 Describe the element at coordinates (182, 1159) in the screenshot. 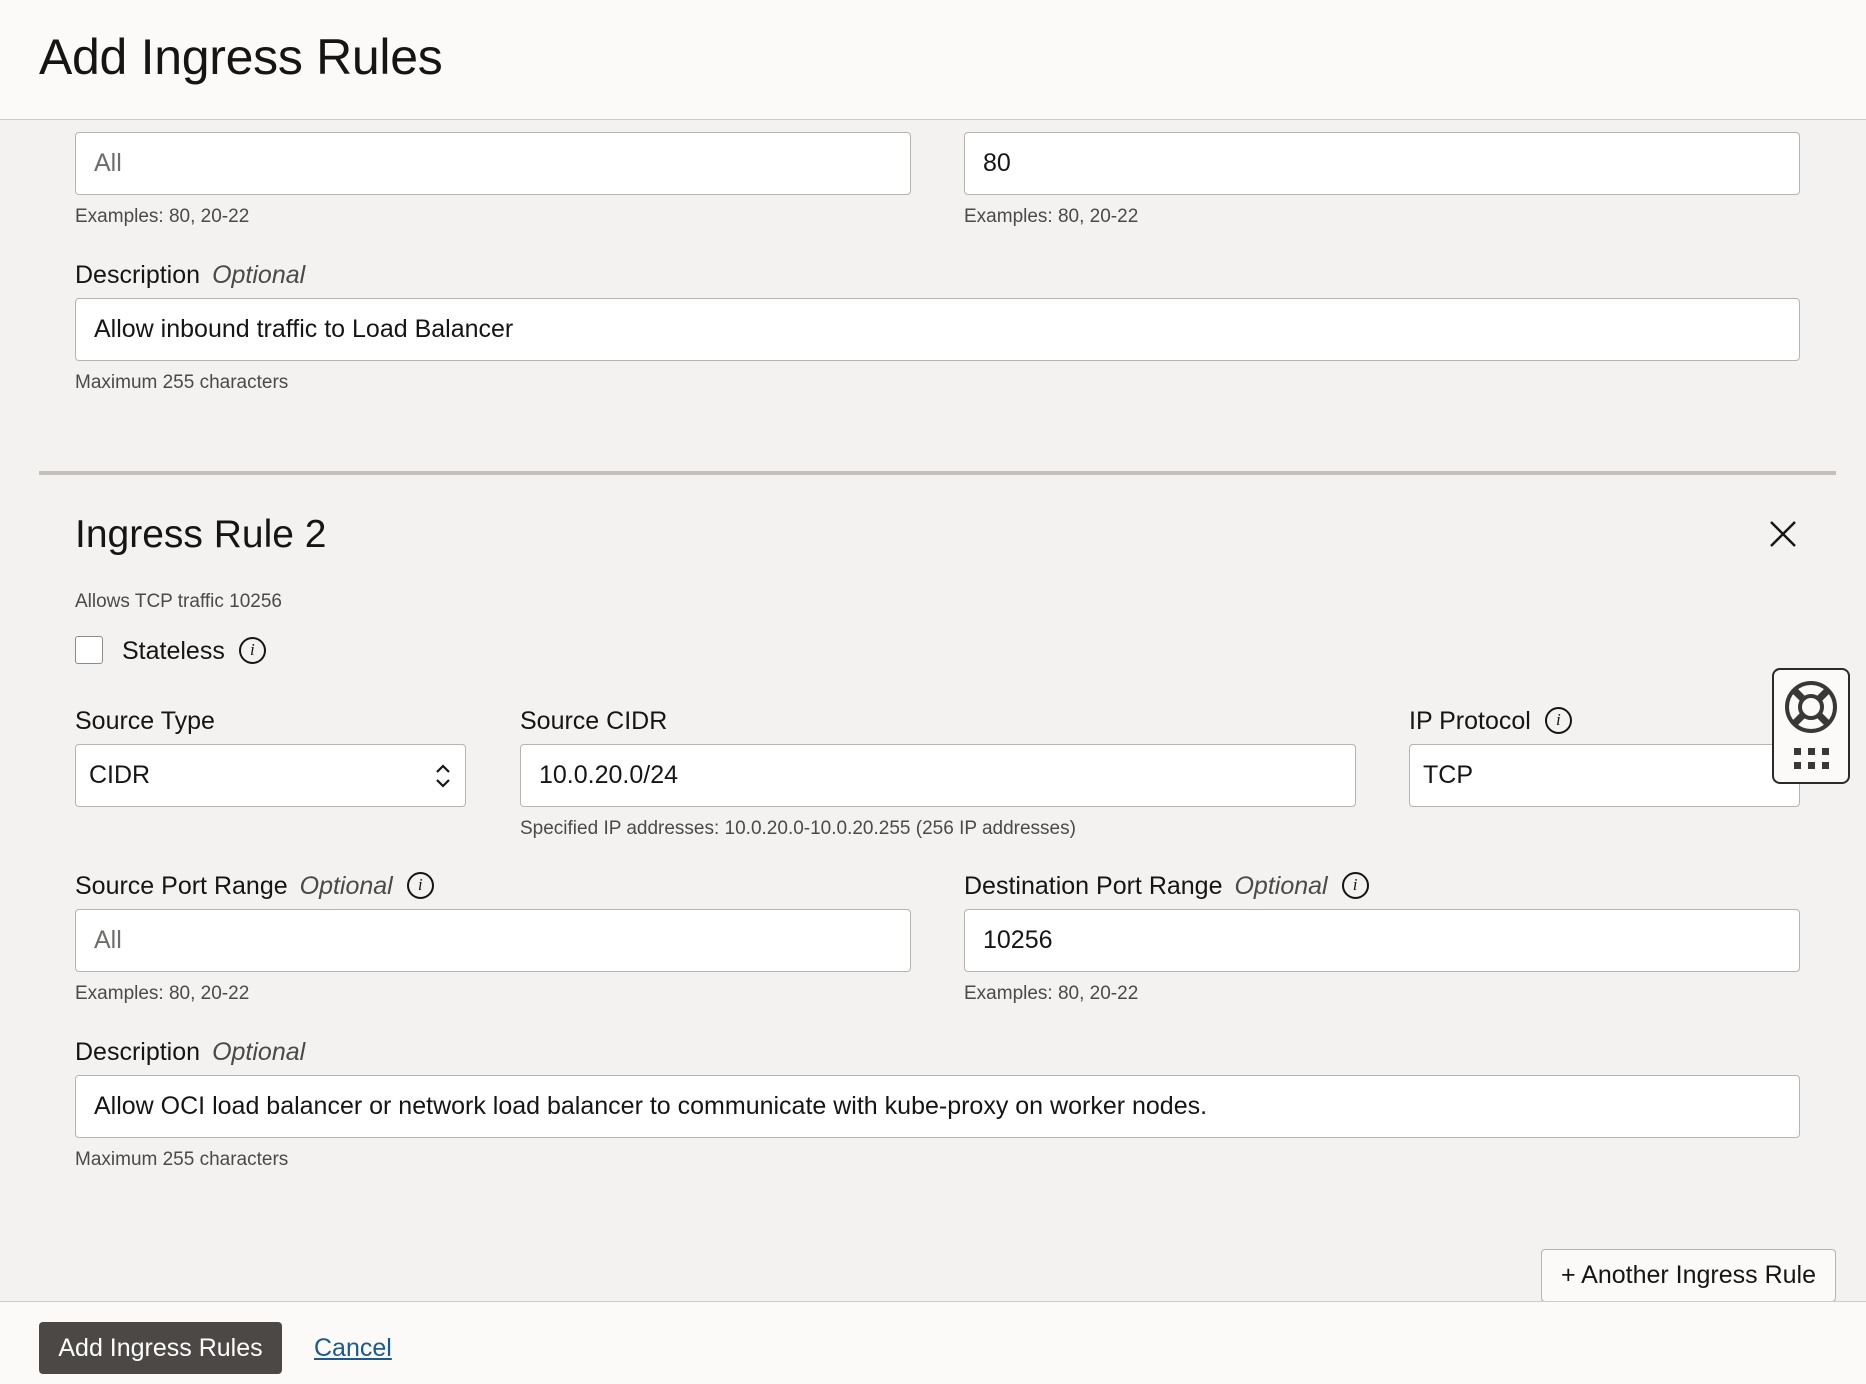

I see `rule2-description-hint: Maximum 255 characters` at that location.